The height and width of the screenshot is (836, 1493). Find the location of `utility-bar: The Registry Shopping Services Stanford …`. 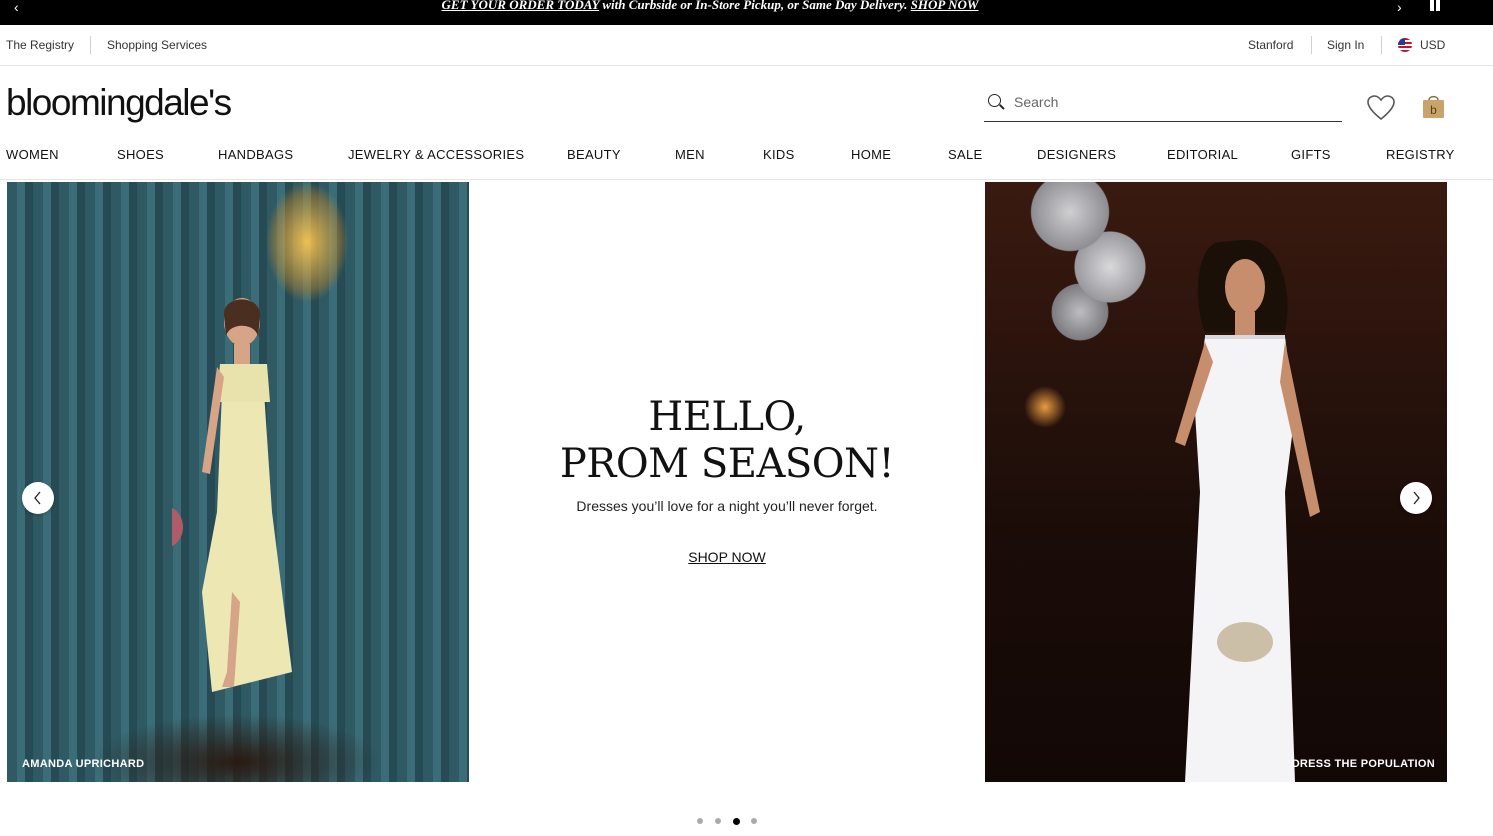

utility-bar: The Registry Shopping Services Stanford … is located at coordinates (746, 45).